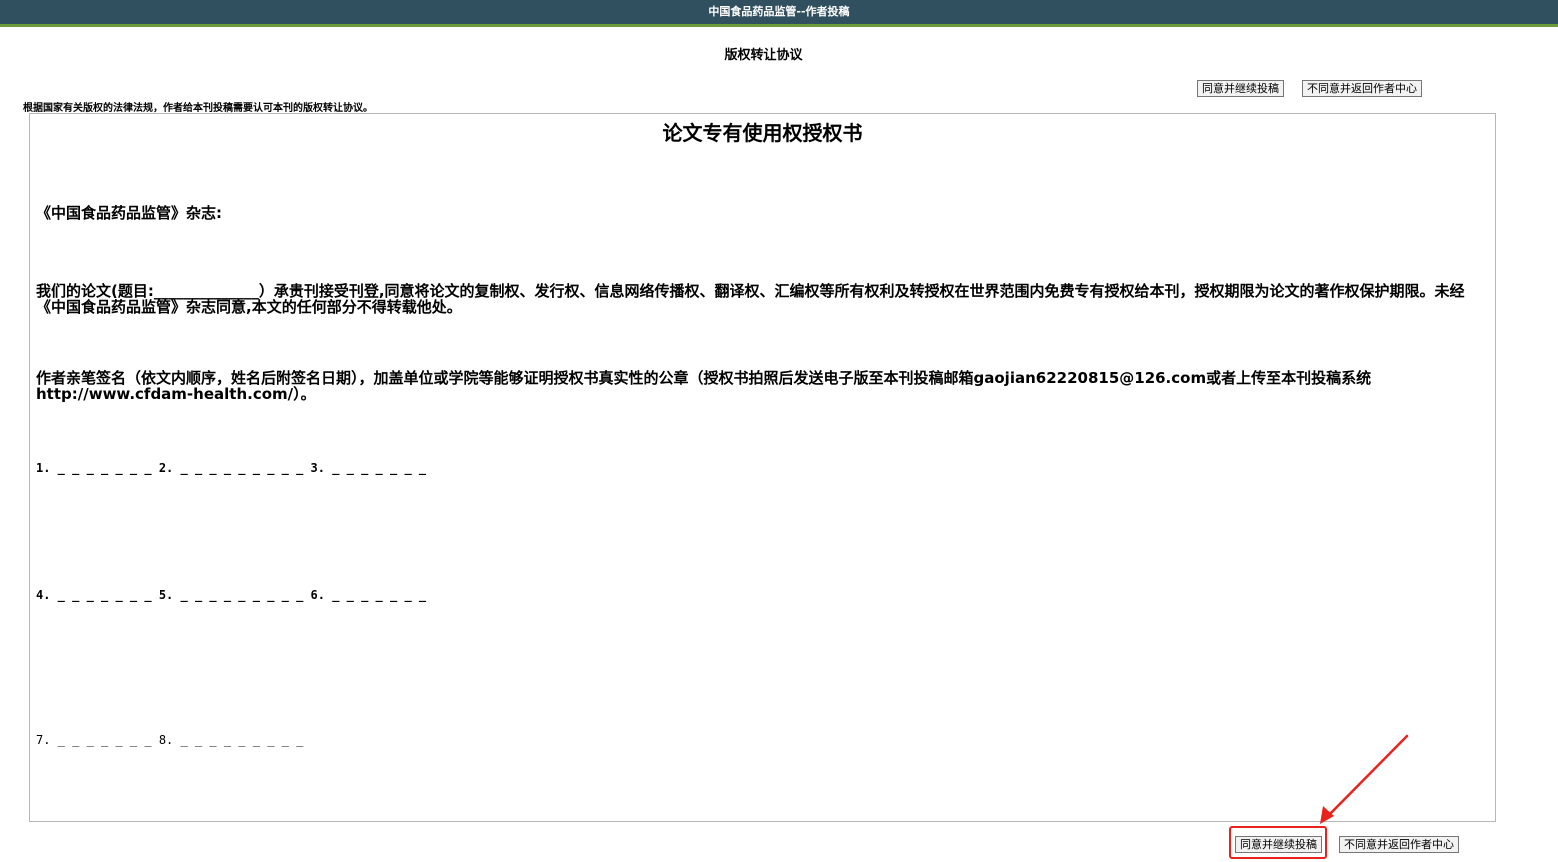  I want to click on window-title: 中国食品药品监管--作者投稿, so click(779, 11).